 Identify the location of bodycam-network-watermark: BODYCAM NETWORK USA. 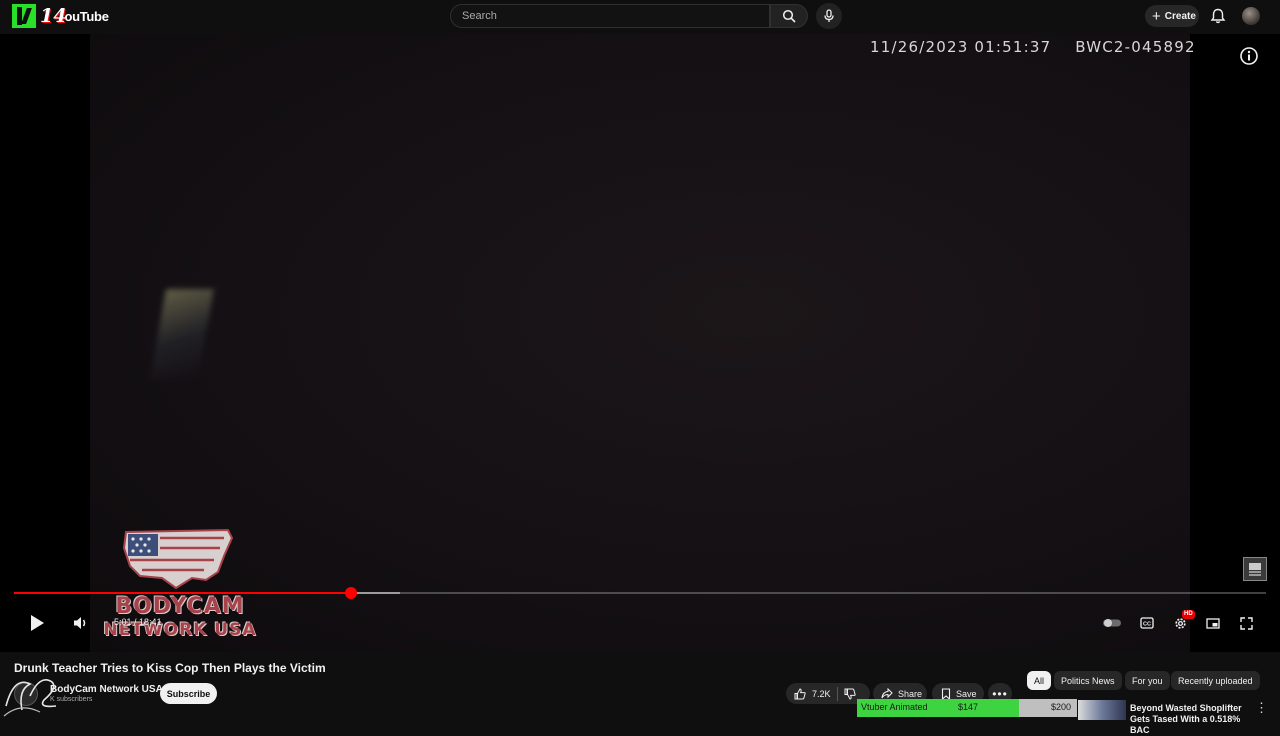
(180, 586).